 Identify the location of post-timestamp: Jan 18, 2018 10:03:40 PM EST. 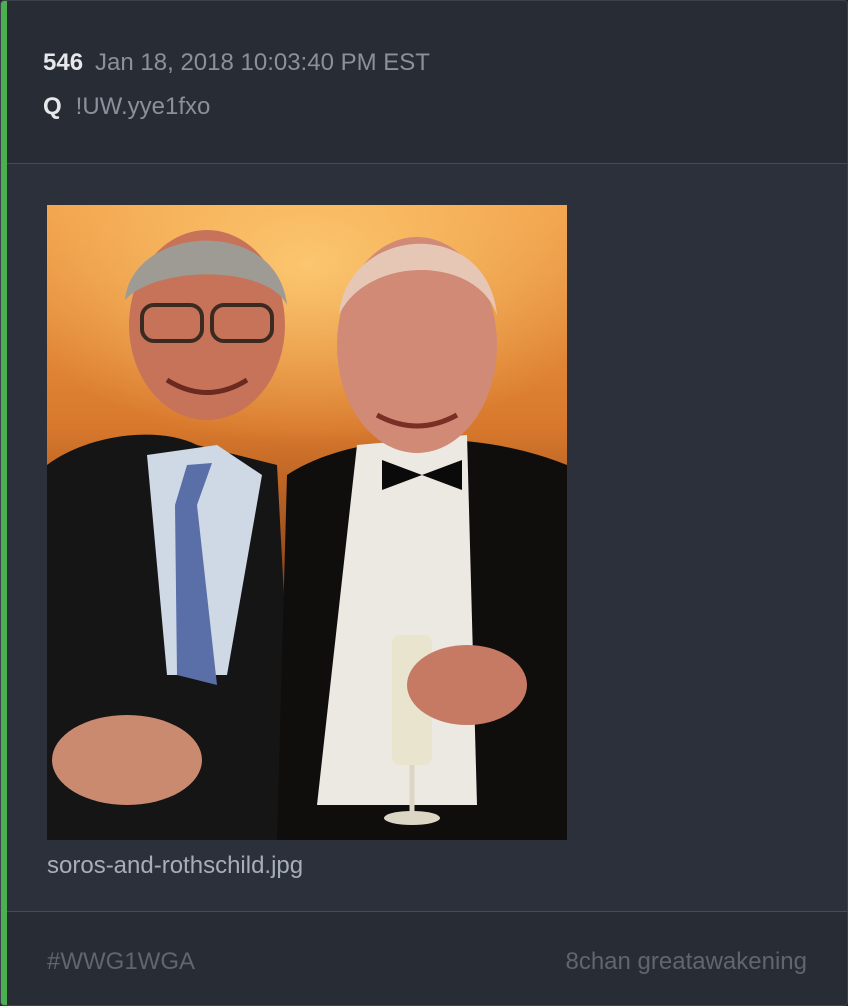
(262, 62).